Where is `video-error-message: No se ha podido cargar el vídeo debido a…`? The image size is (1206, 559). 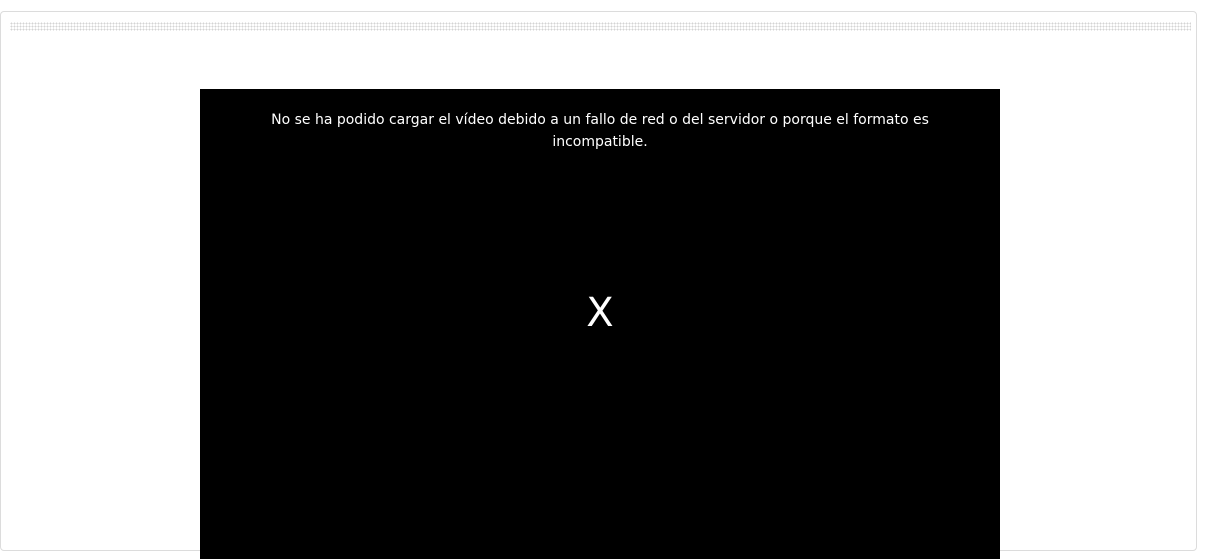 video-error-message: No se ha podido cargar el vídeo debido a… is located at coordinates (600, 131).